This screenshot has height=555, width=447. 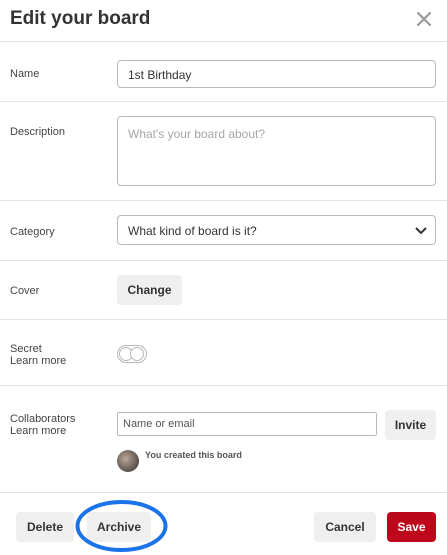 I want to click on delete-button: Delete, so click(x=45, y=527).